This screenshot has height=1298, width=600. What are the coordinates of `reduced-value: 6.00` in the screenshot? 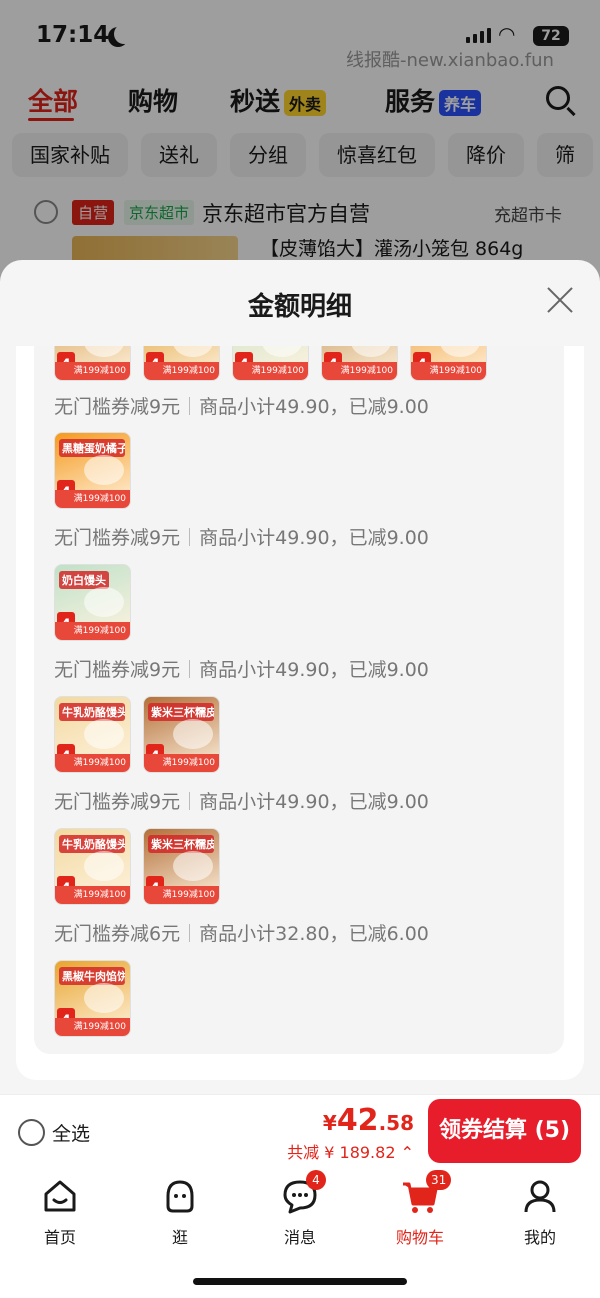 It's located at (407, 934).